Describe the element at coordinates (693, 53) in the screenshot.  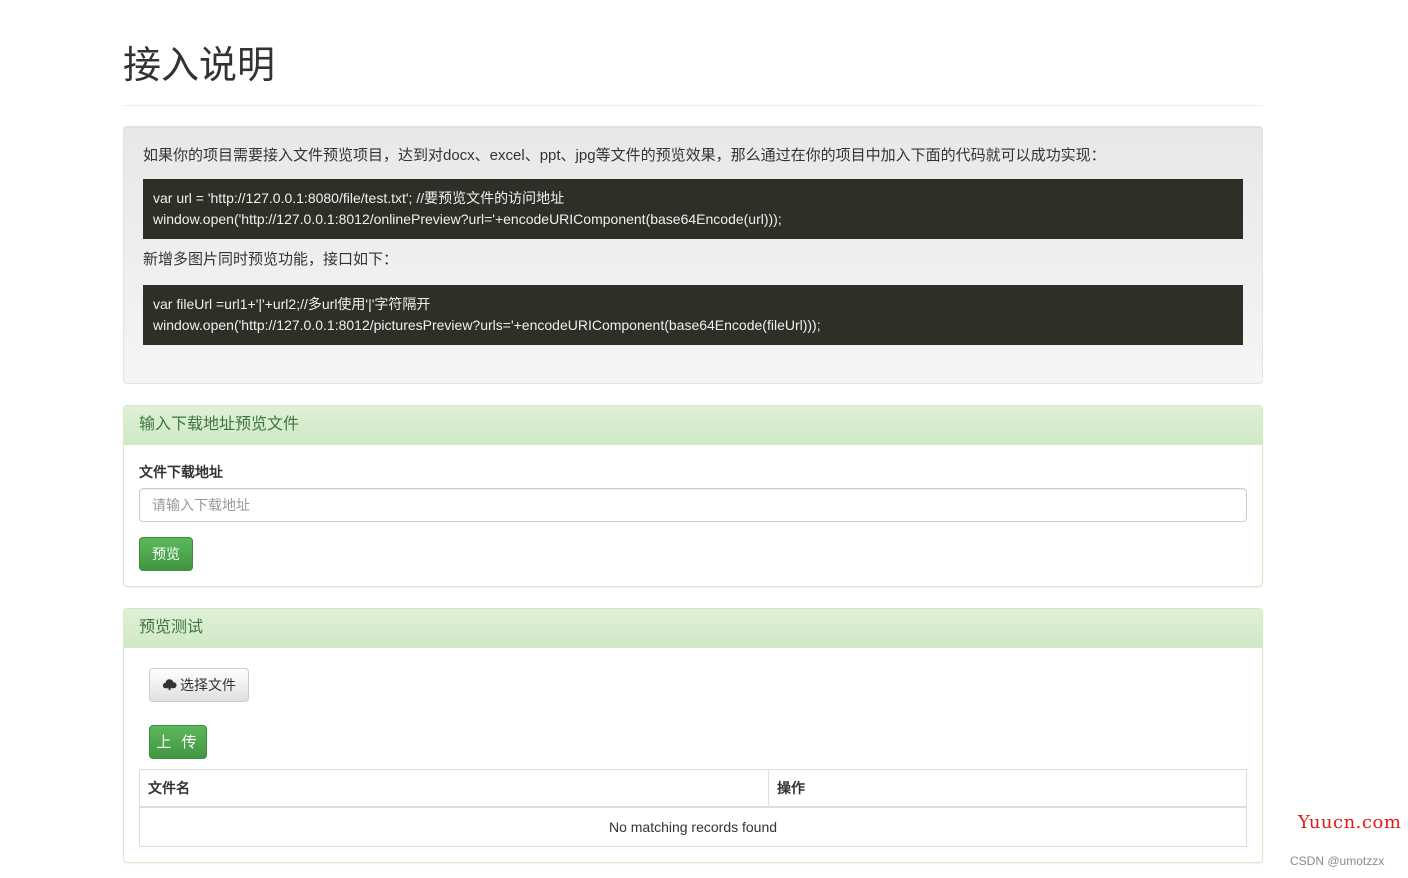
I see `page-title: 接入说明` at that location.